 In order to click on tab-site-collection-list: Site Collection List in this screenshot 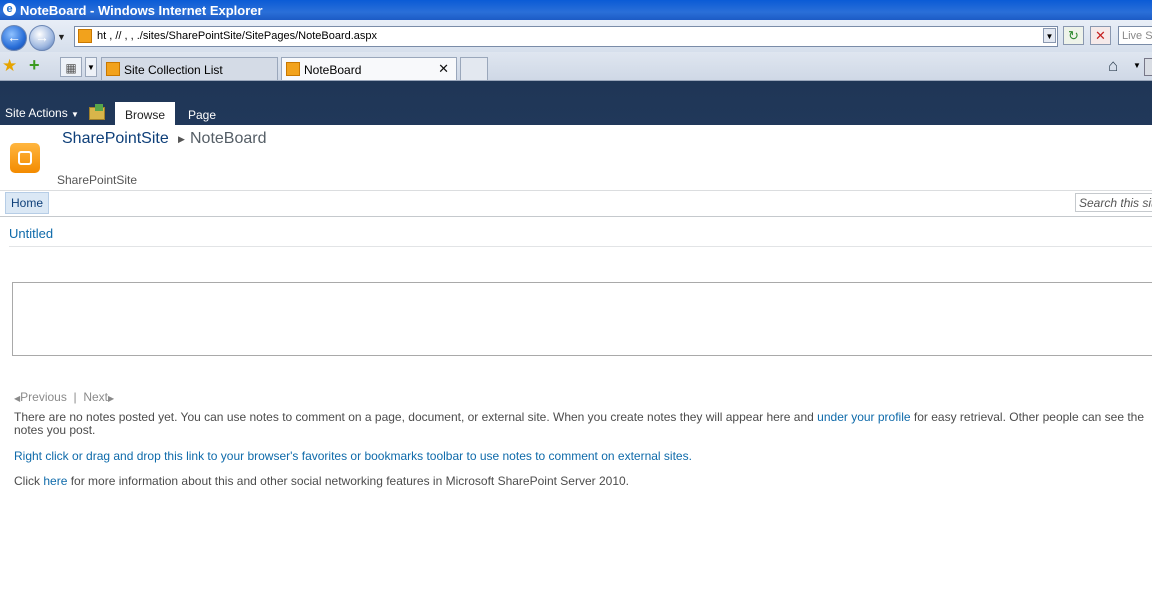, I will do `click(189, 68)`.